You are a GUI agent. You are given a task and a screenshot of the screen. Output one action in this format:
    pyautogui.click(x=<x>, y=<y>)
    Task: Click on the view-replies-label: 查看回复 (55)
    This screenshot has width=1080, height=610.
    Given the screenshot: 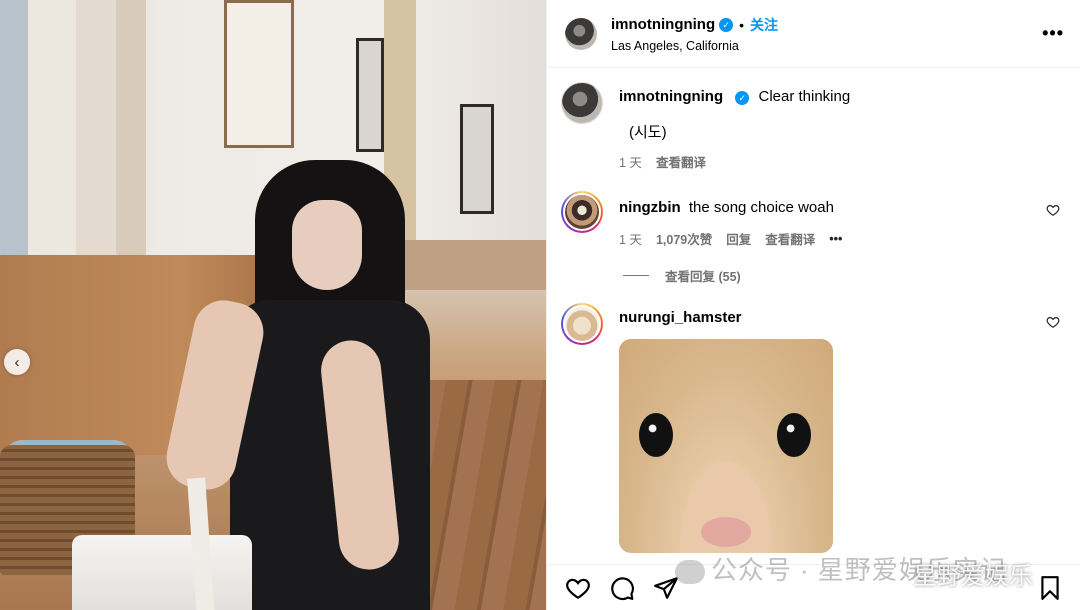 What is the action you would take?
    pyautogui.click(x=703, y=277)
    